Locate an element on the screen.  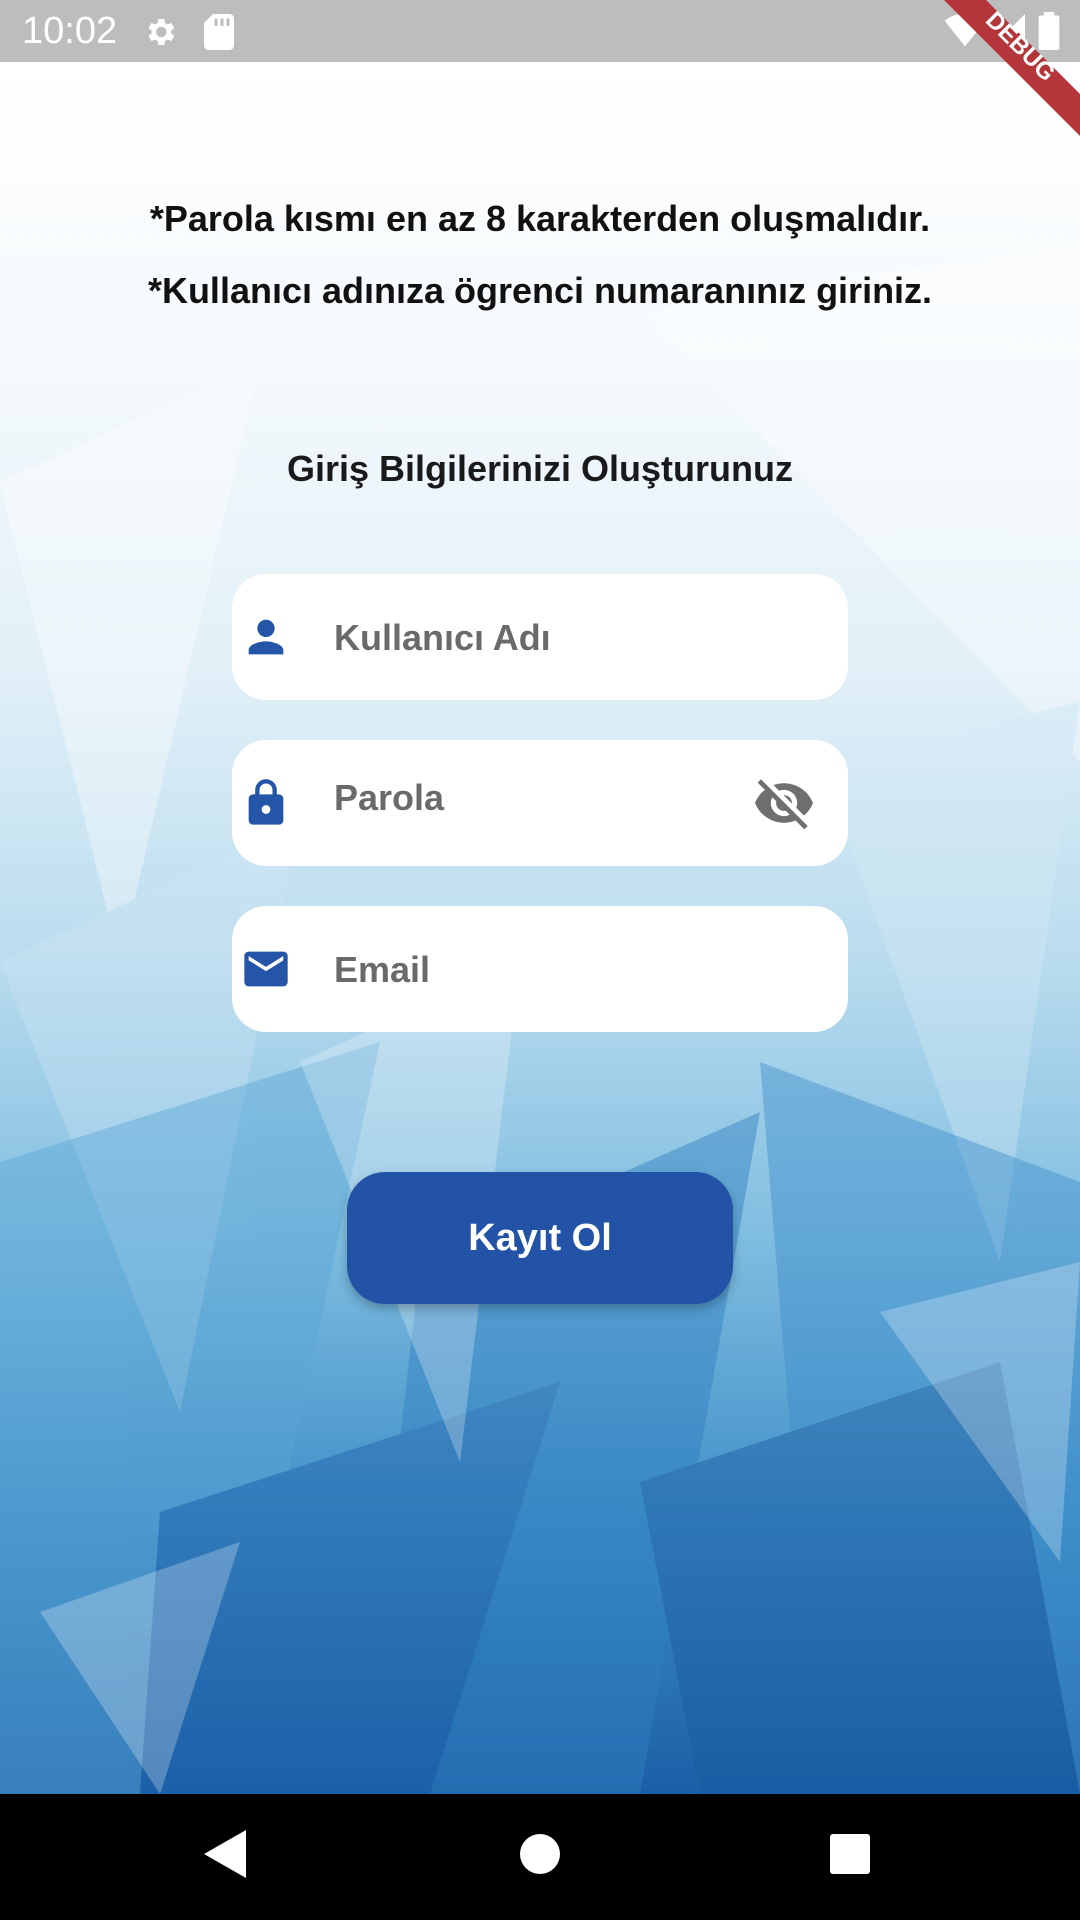
eye-off-icon is located at coordinates (784, 803).